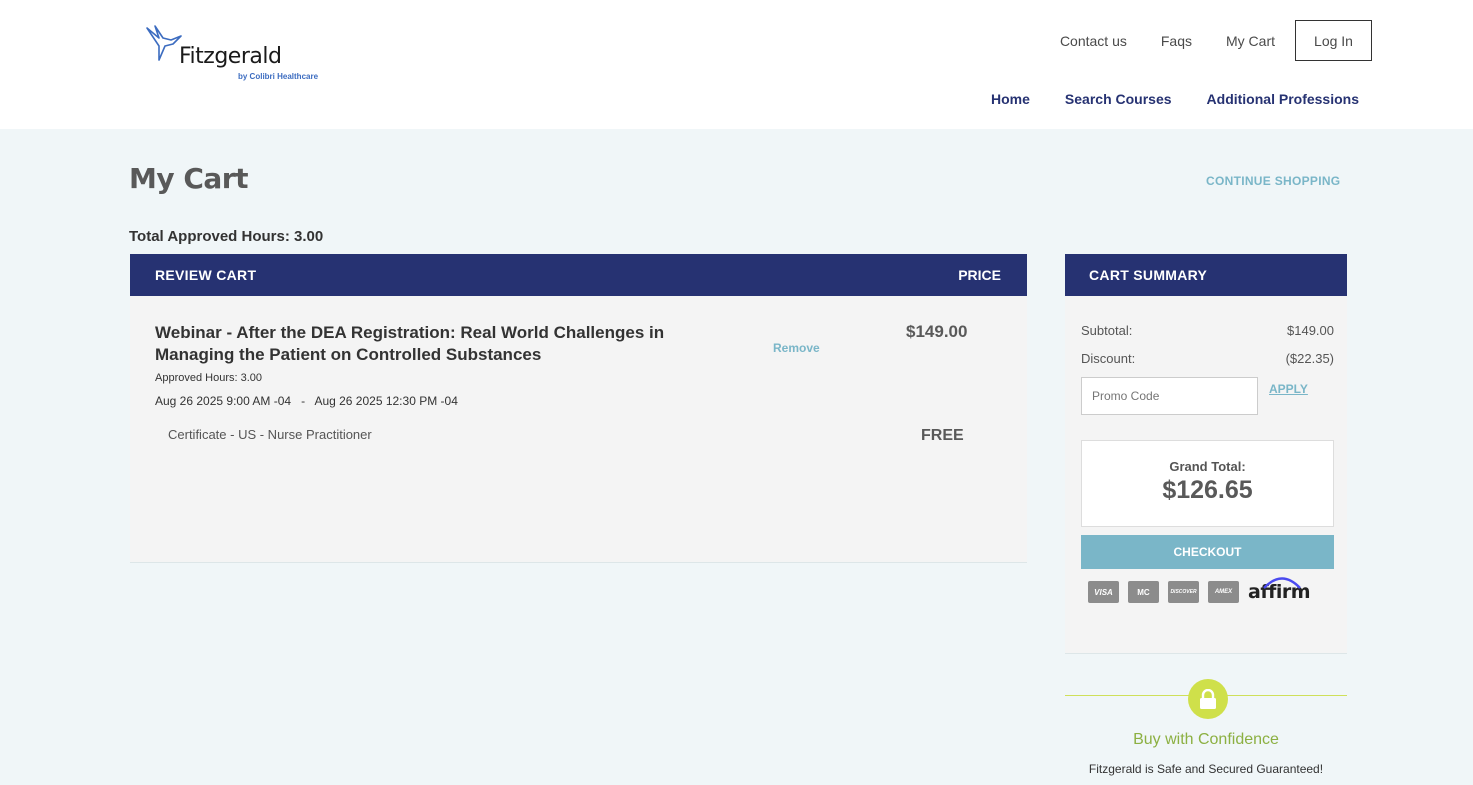 Image resolution: width=1473 pixels, height=785 pixels. Describe the element at coordinates (1107, 330) in the screenshot. I see `subtotal-label: Subtotal:` at that location.